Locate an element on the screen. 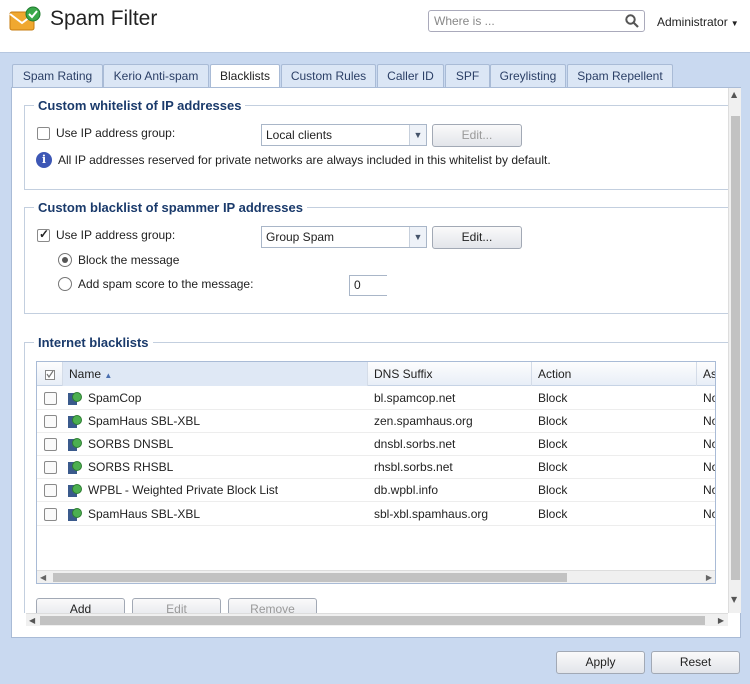 This screenshot has height=684, width=750. table-row: SORBS DNSBL dnsbl.sorbs.net Block No is located at coordinates (376, 444).